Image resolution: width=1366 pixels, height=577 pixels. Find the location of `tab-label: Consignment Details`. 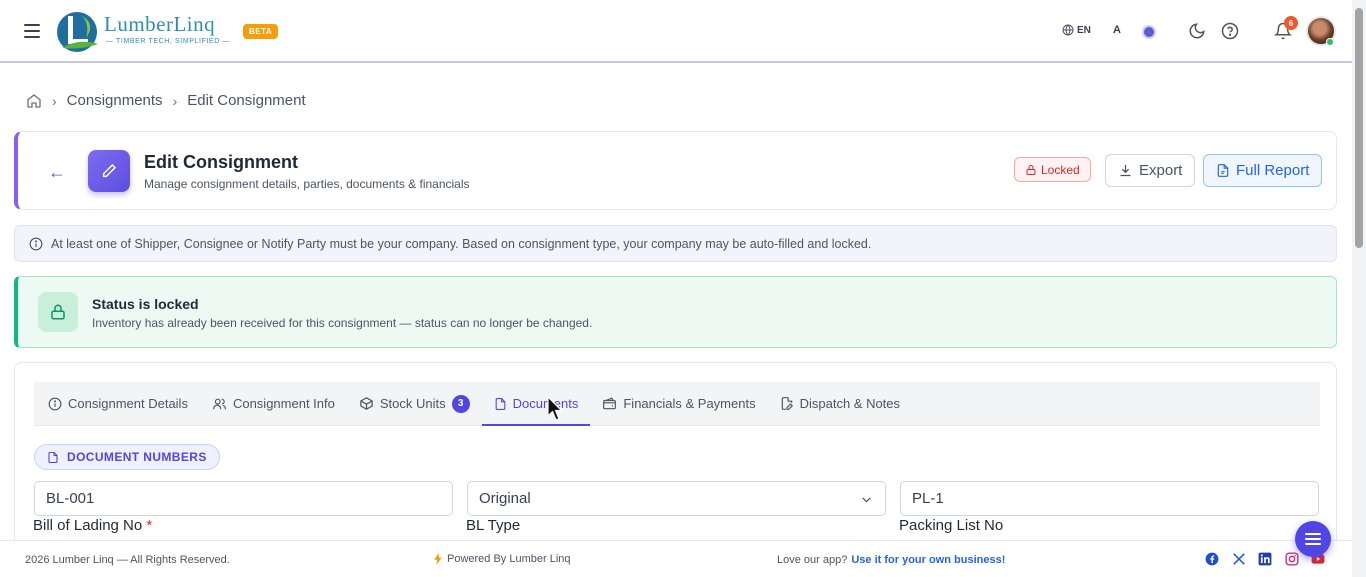

tab-label: Consignment Details is located at coordinates (128, 403).